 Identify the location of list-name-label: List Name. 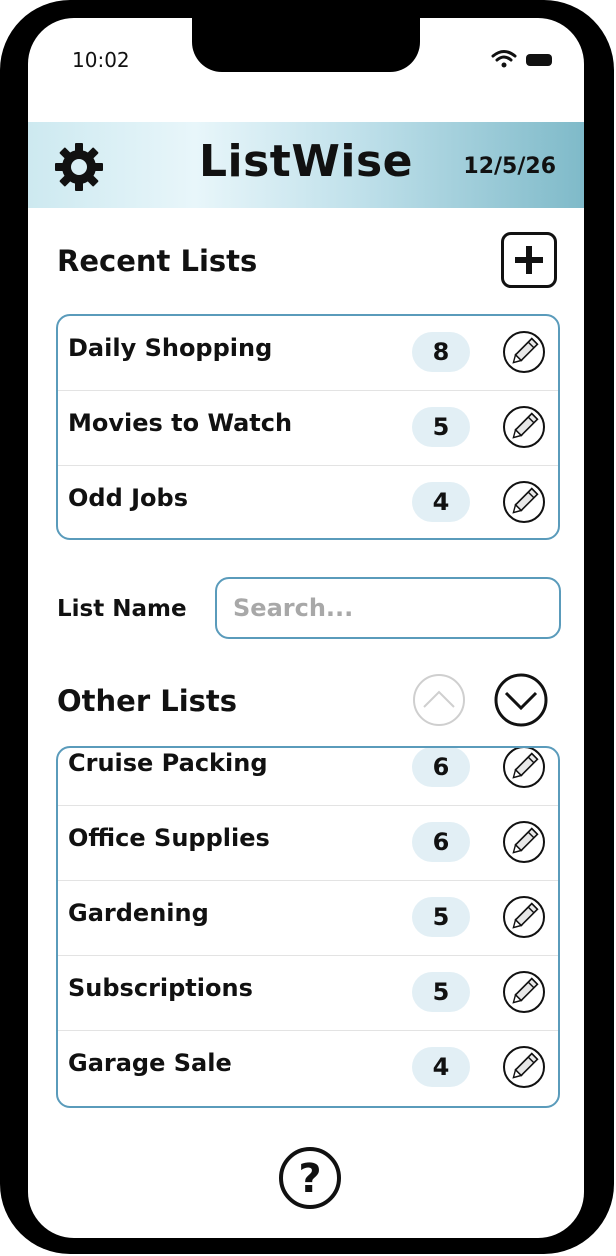
(122, 609).